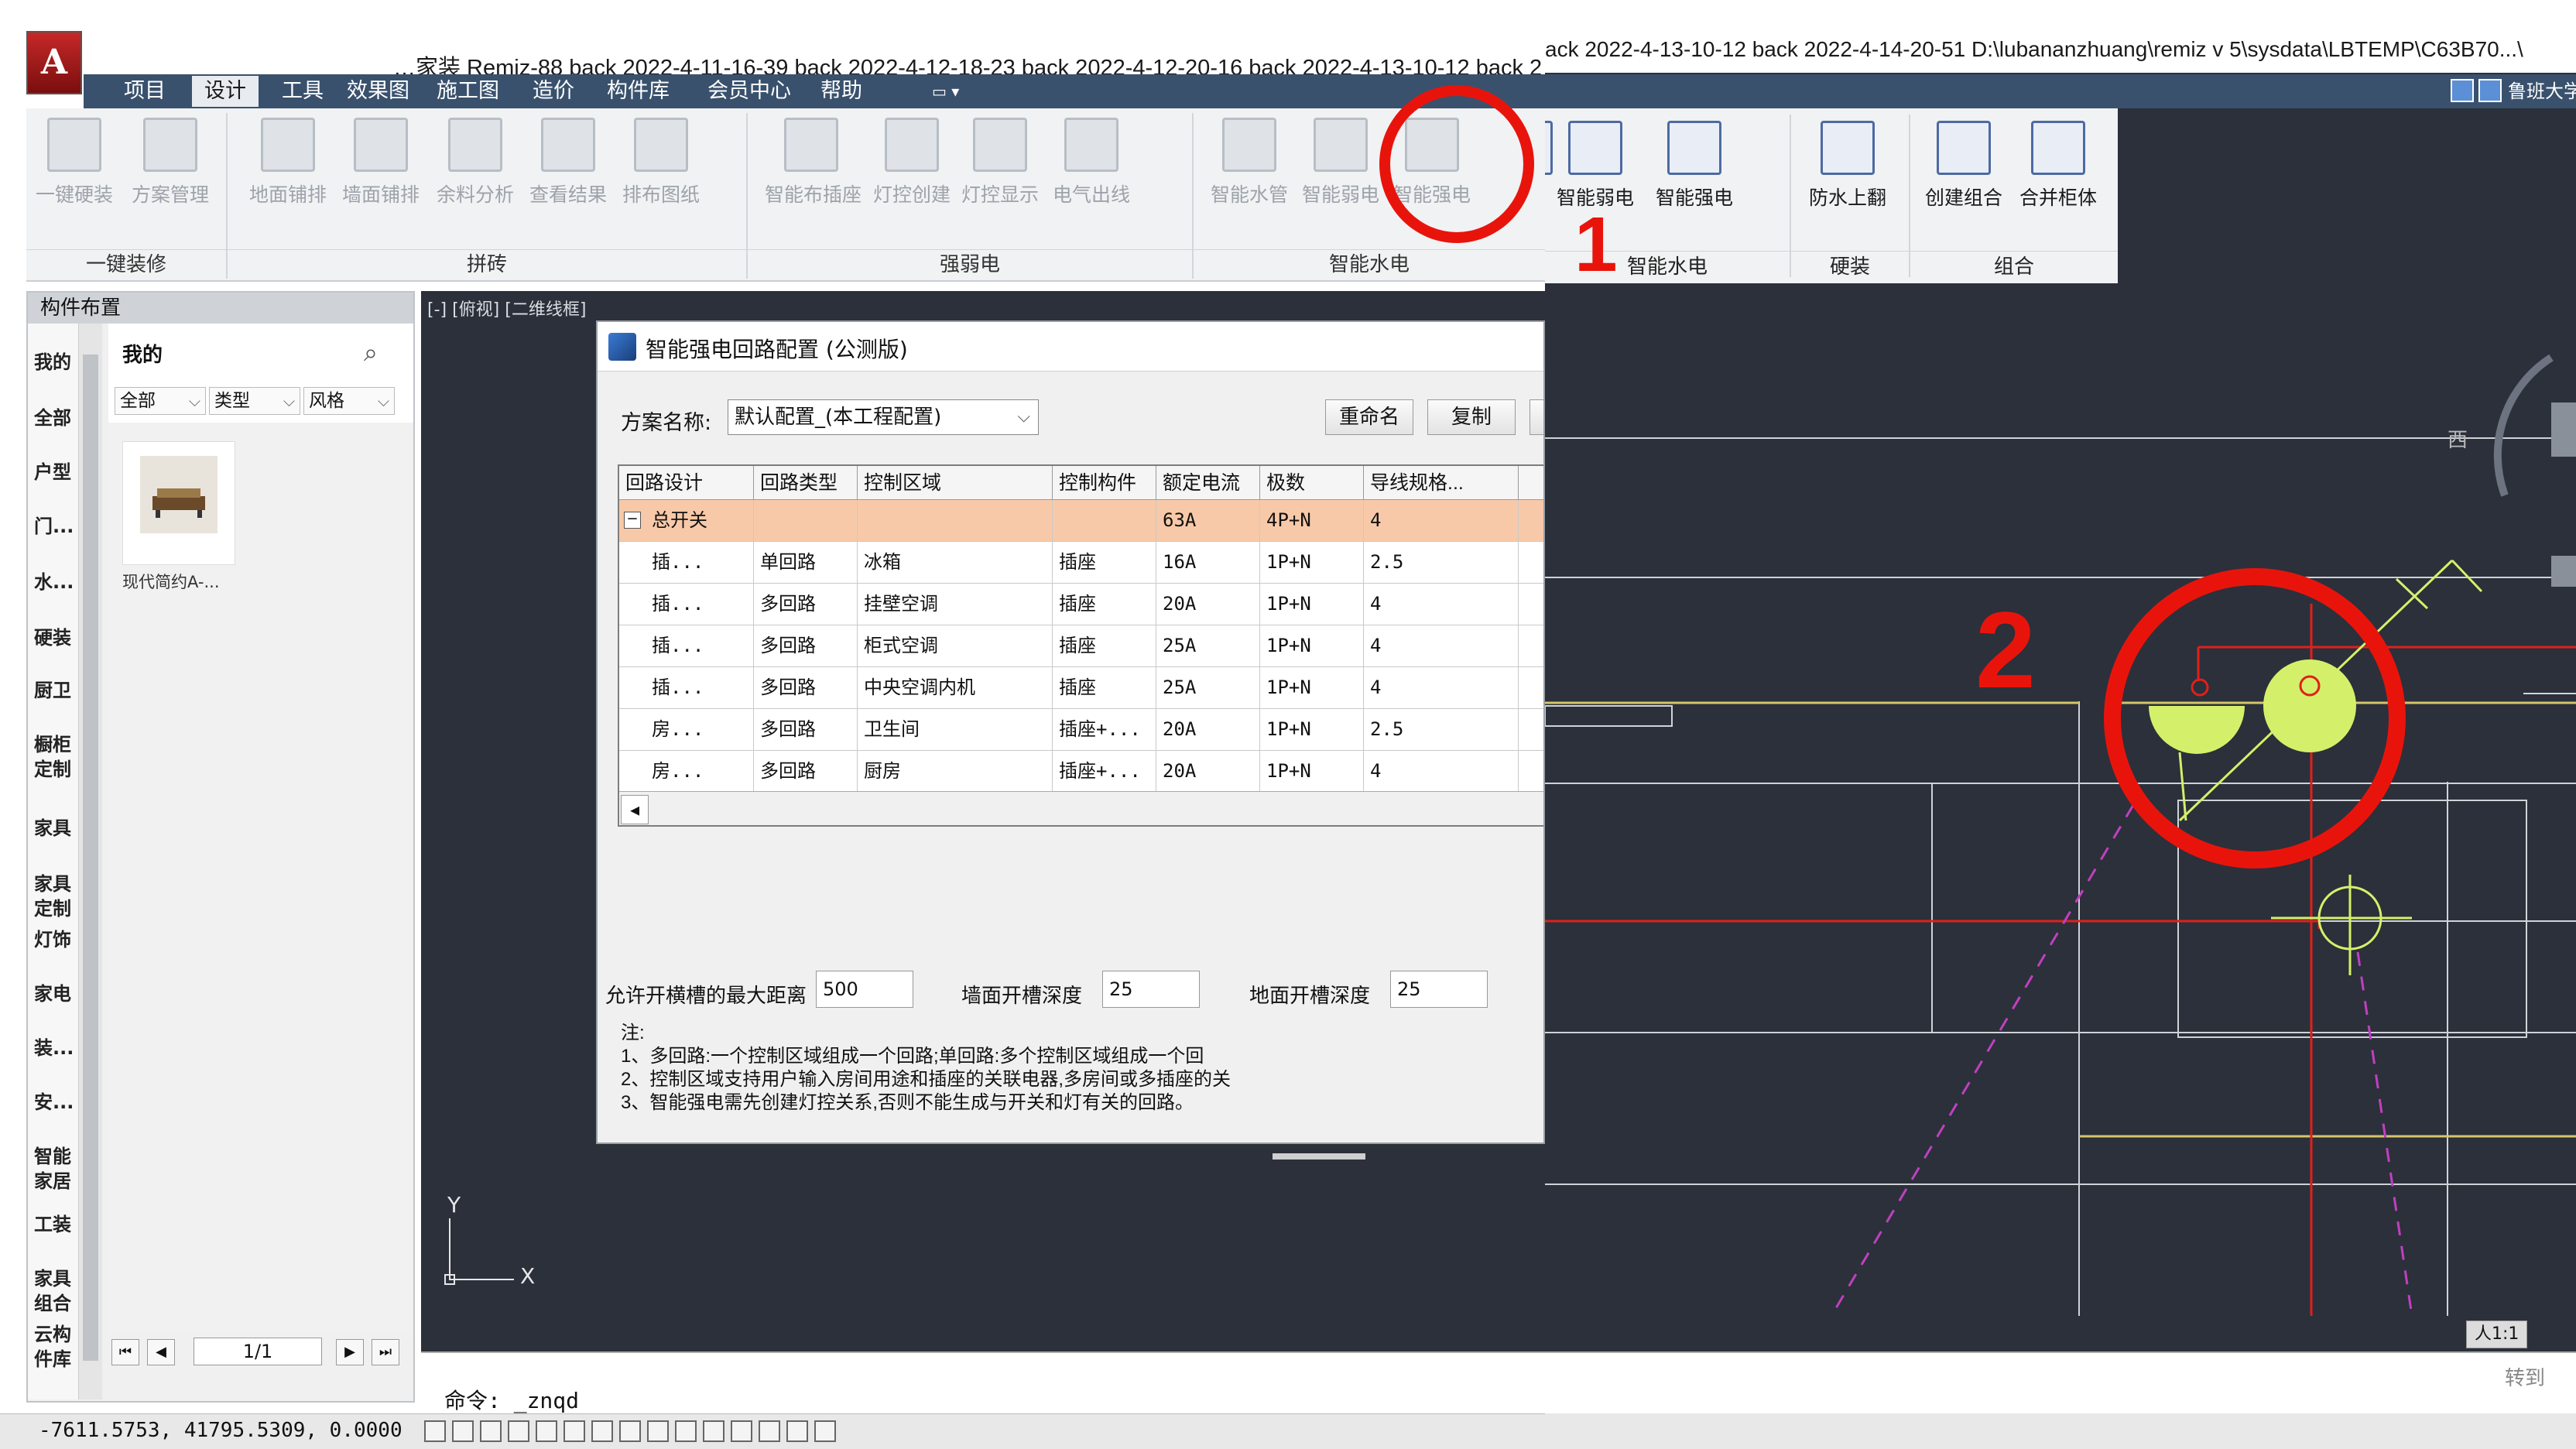 This screenshot has width=2576, height=1449. What do you see at coordinates (1208, 483) in the screenshot?
I see `col-rated-current: 额定电流` at bounding box center [1208, 483].